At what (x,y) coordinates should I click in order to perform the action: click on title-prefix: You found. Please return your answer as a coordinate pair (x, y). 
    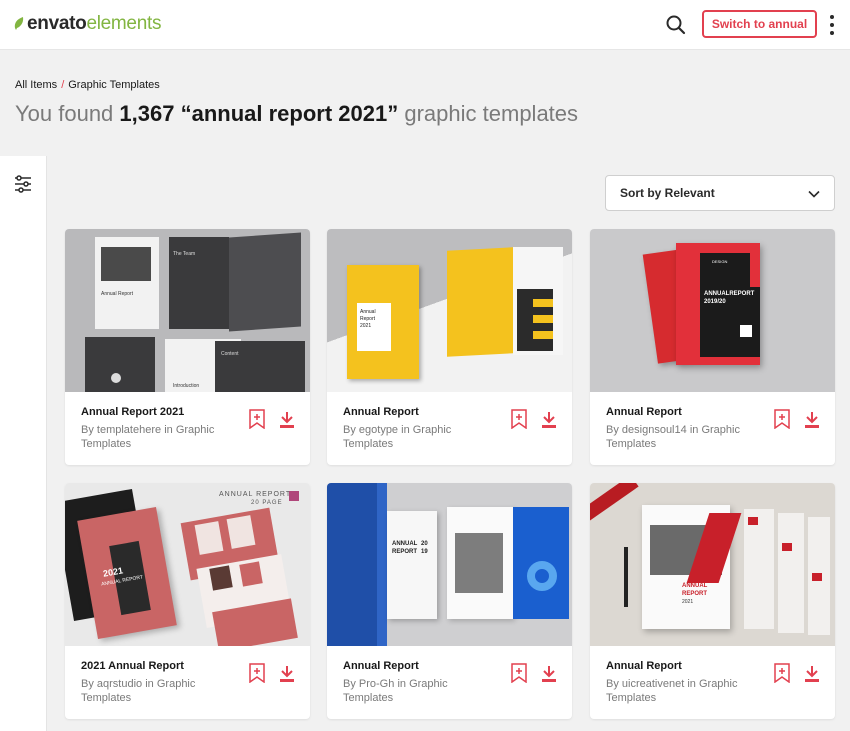
    Looking at the image, I should click on (64, 113).